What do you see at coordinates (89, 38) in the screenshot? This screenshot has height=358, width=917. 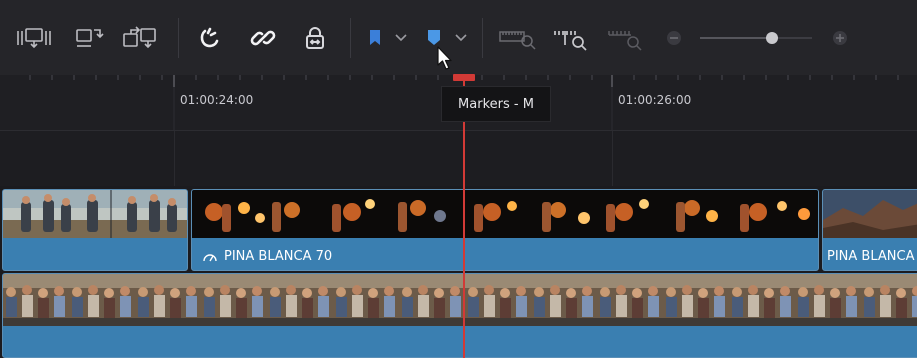 I see `overwrite-clip-icon` at bounding box center [89, 38].